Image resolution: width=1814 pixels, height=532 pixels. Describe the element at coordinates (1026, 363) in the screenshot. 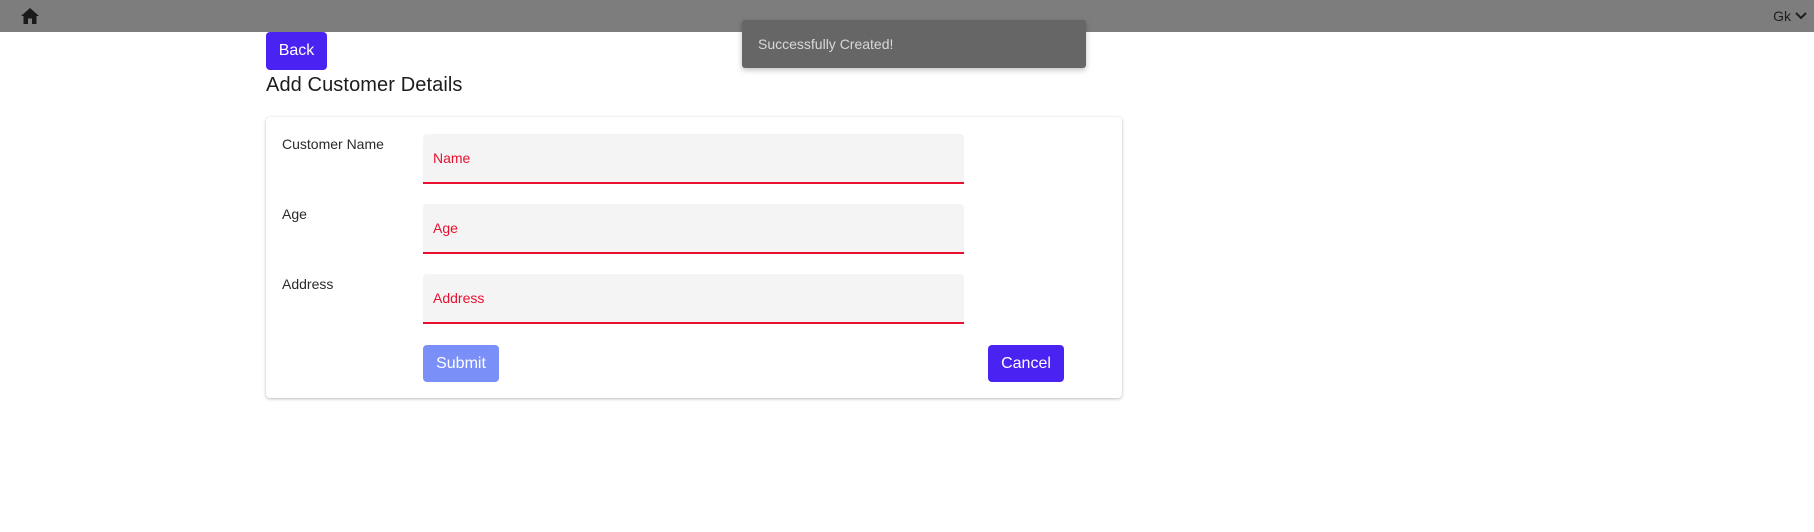

I see `cancel-button: Cancel` at that location.